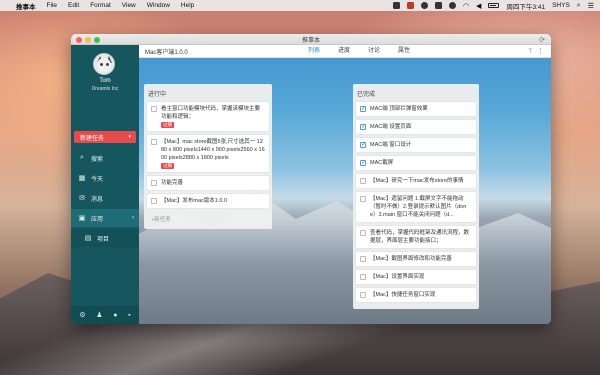  Describe the element at coordinates (105, 158) in the screenshot. I see `sidebar-item-search: ⌕ 搜索` at that location.